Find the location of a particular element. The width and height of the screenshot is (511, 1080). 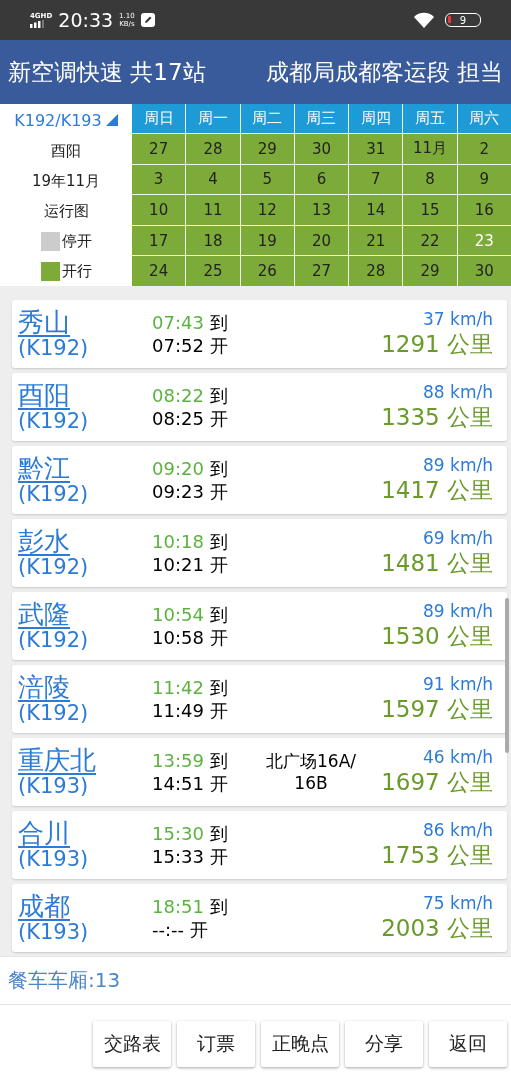

distance-text: 1697 公里 is located at coordinates (437, 782).